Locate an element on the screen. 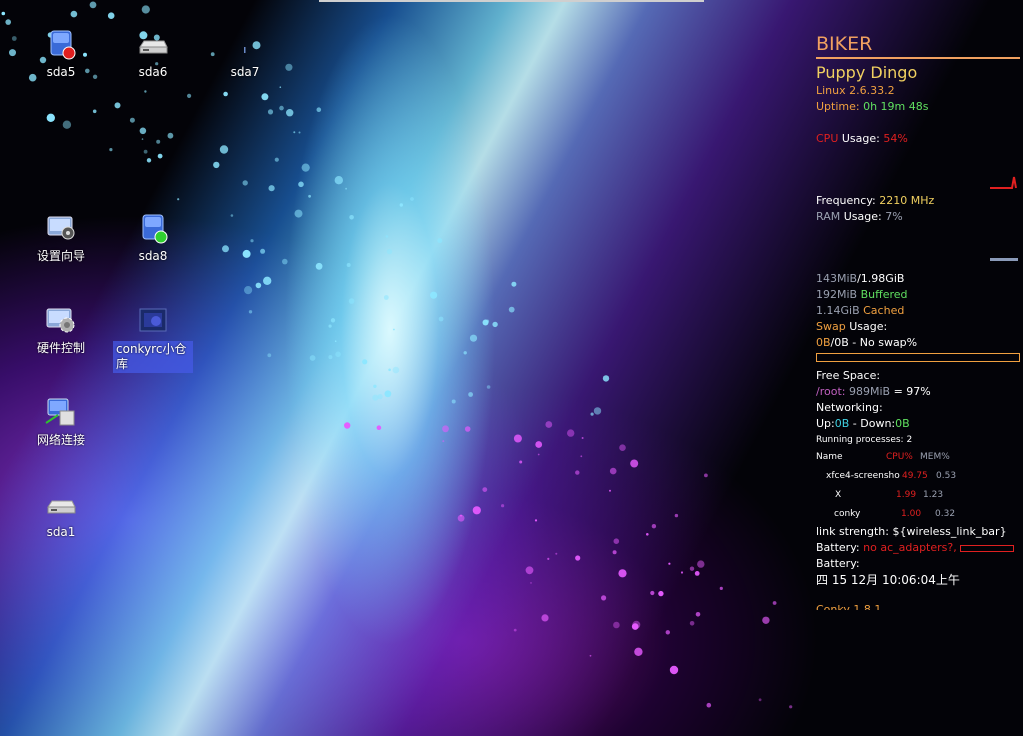 This screenshot has width=1023, height=736. up-value: 0B is located at coordinates (842, 423).